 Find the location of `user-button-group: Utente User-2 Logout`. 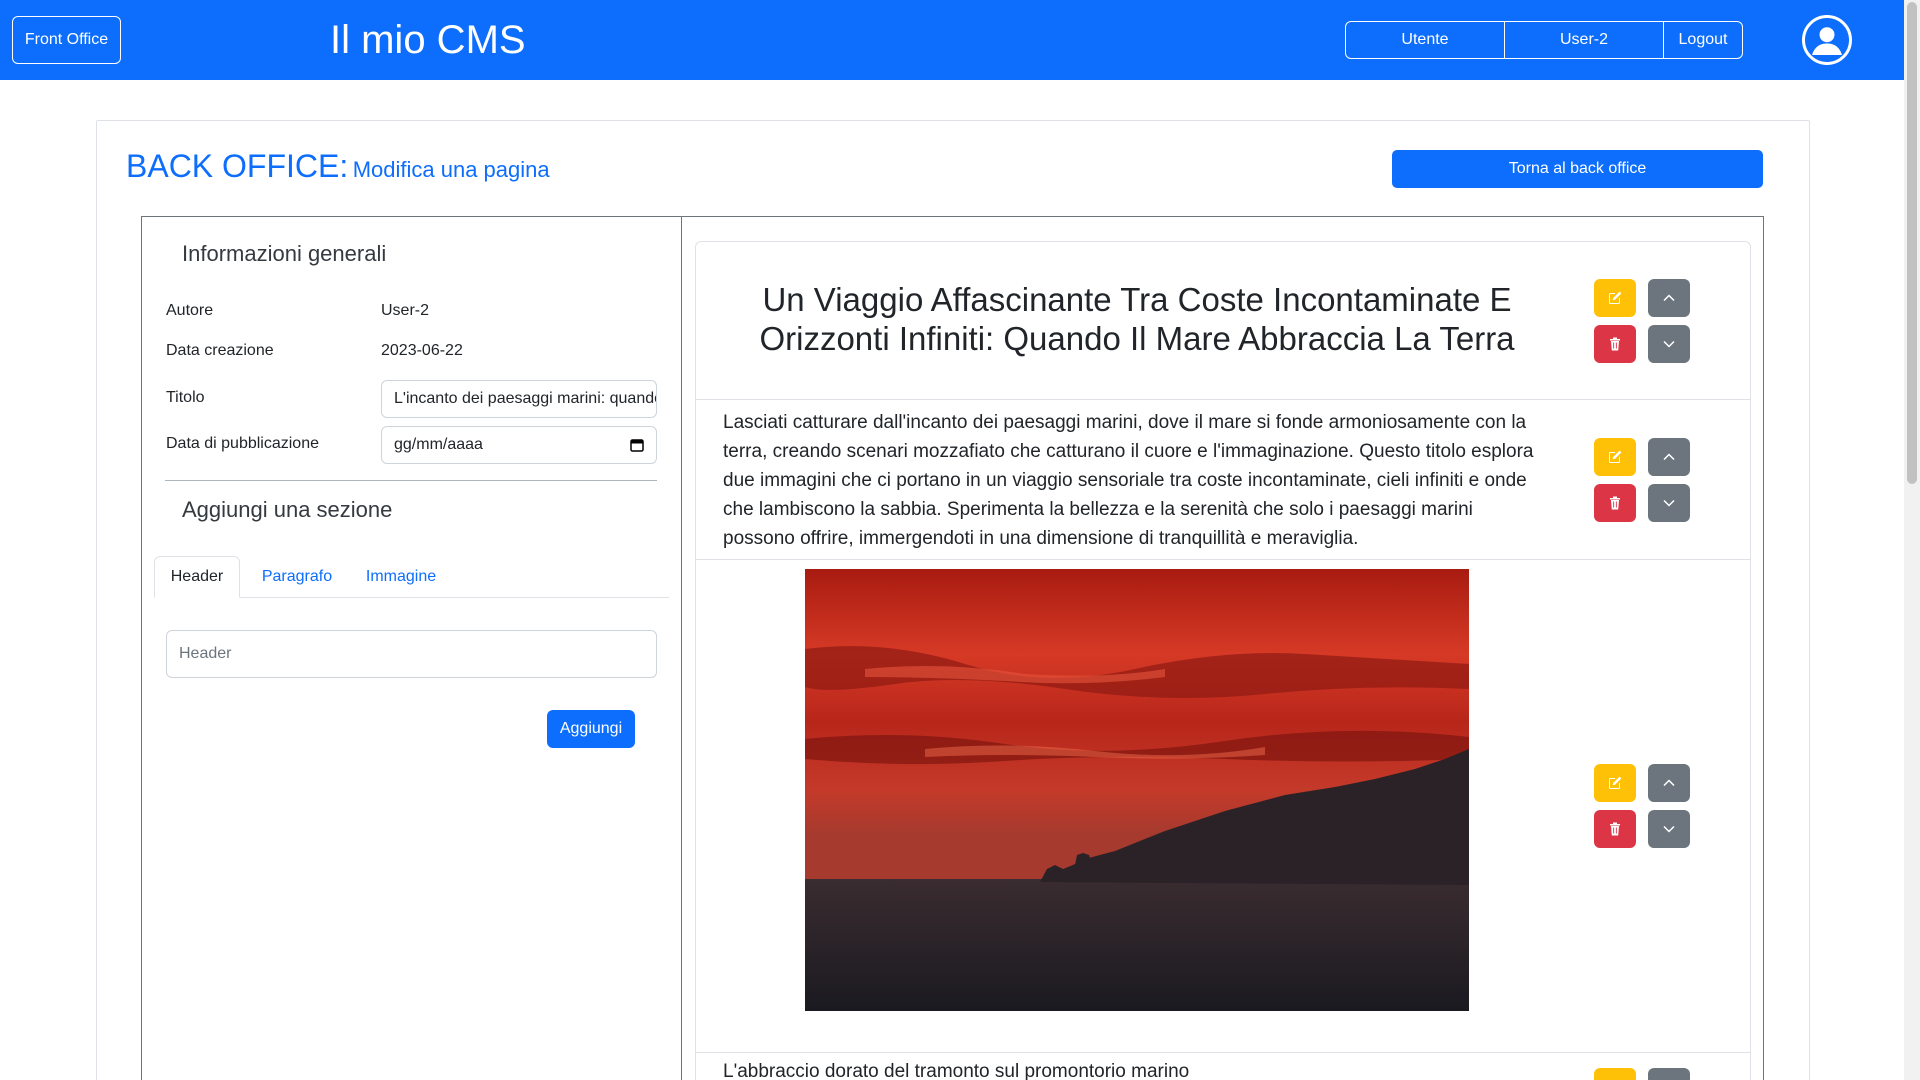

user-button-group: Utente User-2 Logout is located at coordinates (1544, 40).